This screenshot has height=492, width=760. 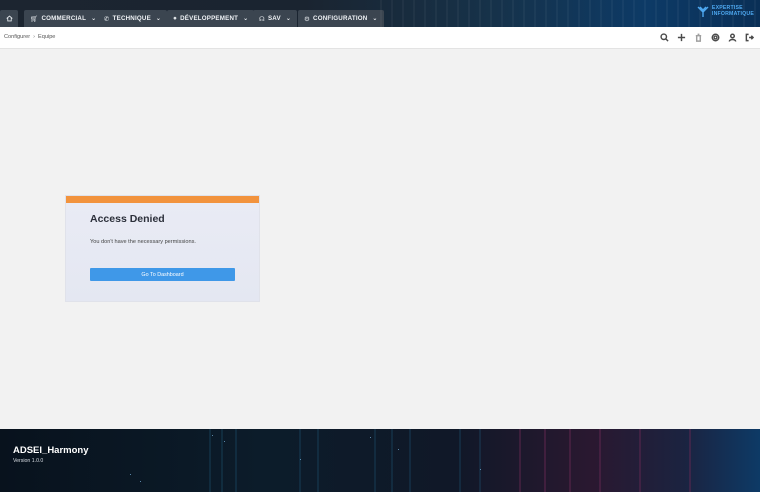 I want to click on chevron-right-icon: ›, so click(x=34, y=37).